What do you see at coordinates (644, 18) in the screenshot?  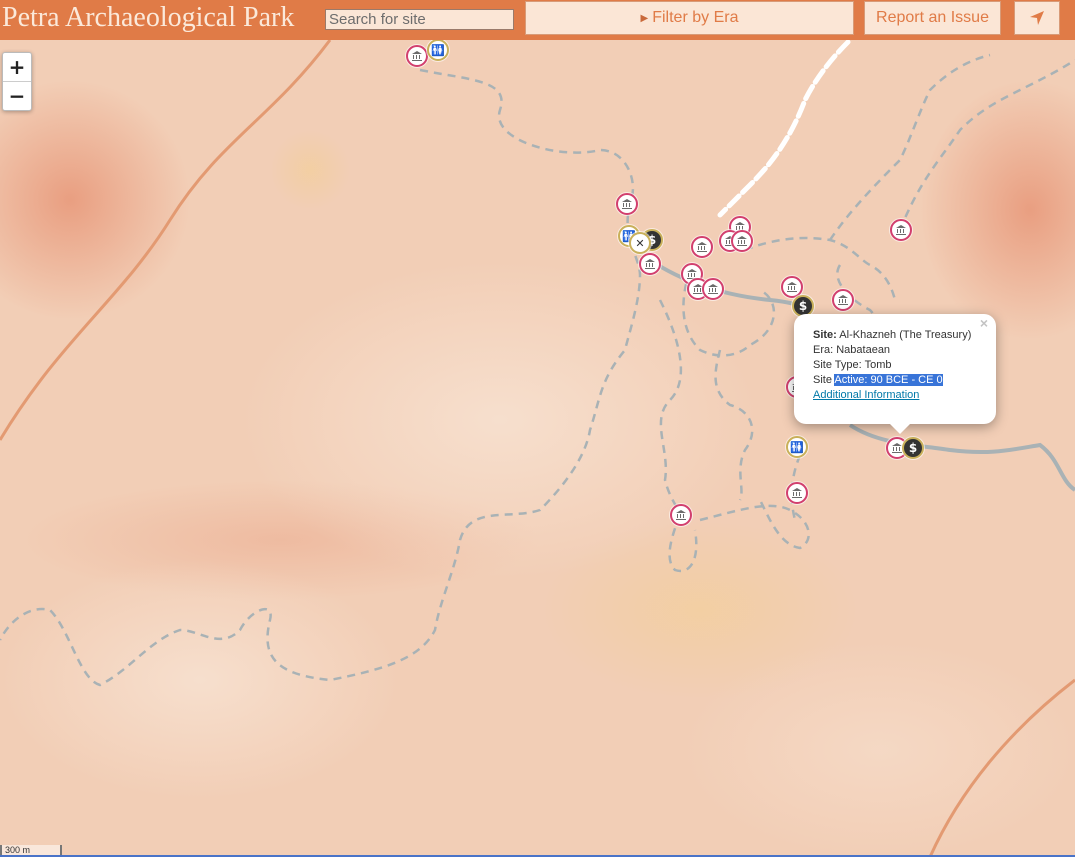 I see `caret-right-icon: ▶` at bounding box center [644, 18].